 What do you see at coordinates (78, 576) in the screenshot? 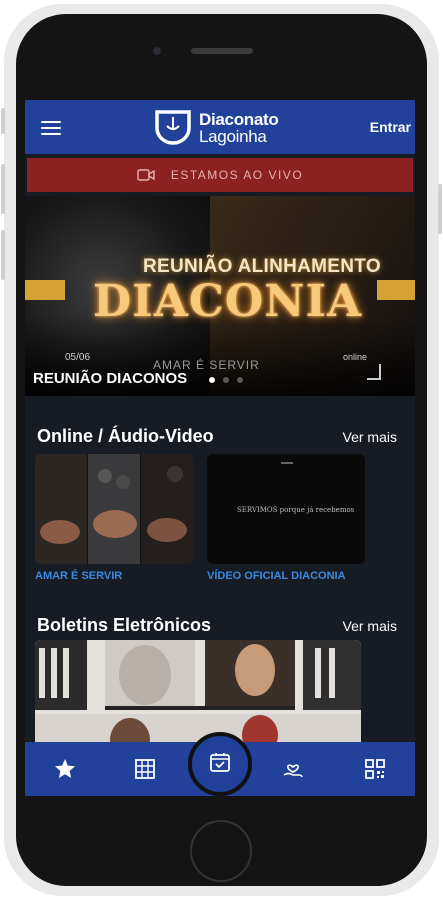
I see `video-card-label: AMAR É SERVIR` at bounding box center [78, 576].